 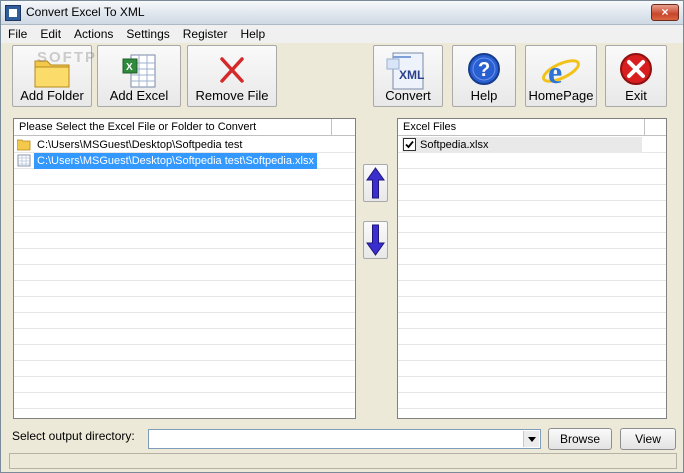 What do you see at coordinates (344, 439) in the screenshot?
I see `output-directory-combo` at bounding box center [344, 439].